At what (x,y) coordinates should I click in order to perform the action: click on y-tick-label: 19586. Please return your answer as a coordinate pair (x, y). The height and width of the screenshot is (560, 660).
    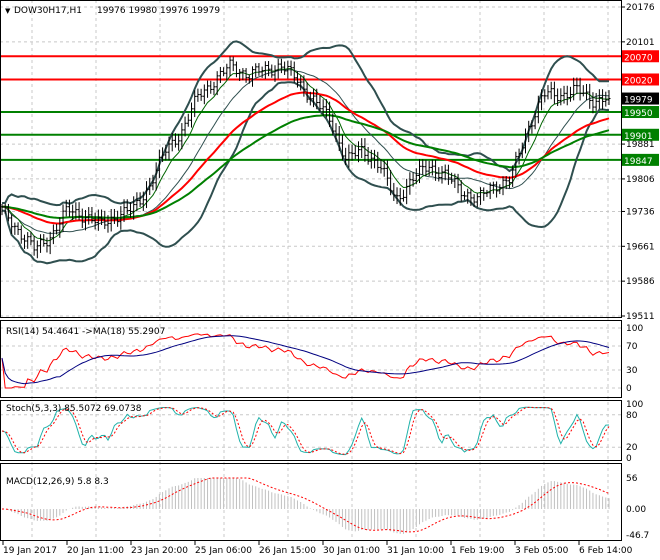
    Looking at the image, I should click on (640, 282).